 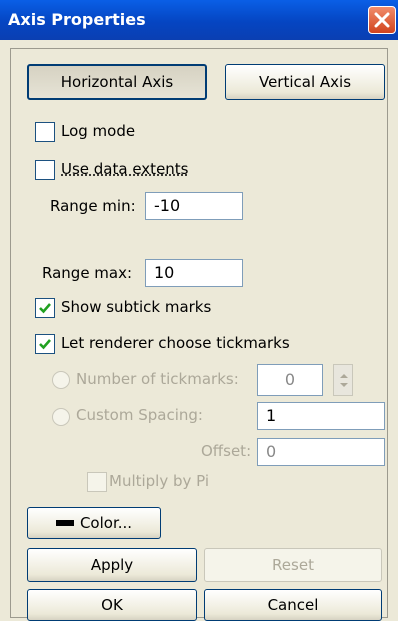 What do you see at coordinates (98, 131) in the screenshot?
I see `log-mode-label: Log mode` at bounding box center [98, 131].